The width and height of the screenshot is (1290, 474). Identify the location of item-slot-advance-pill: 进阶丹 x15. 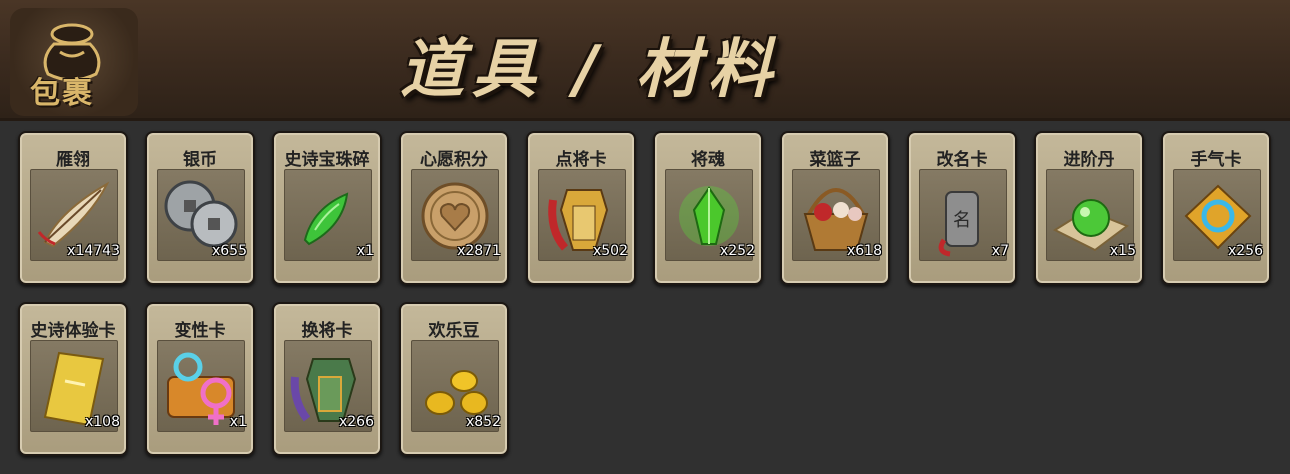
(1089, 208).